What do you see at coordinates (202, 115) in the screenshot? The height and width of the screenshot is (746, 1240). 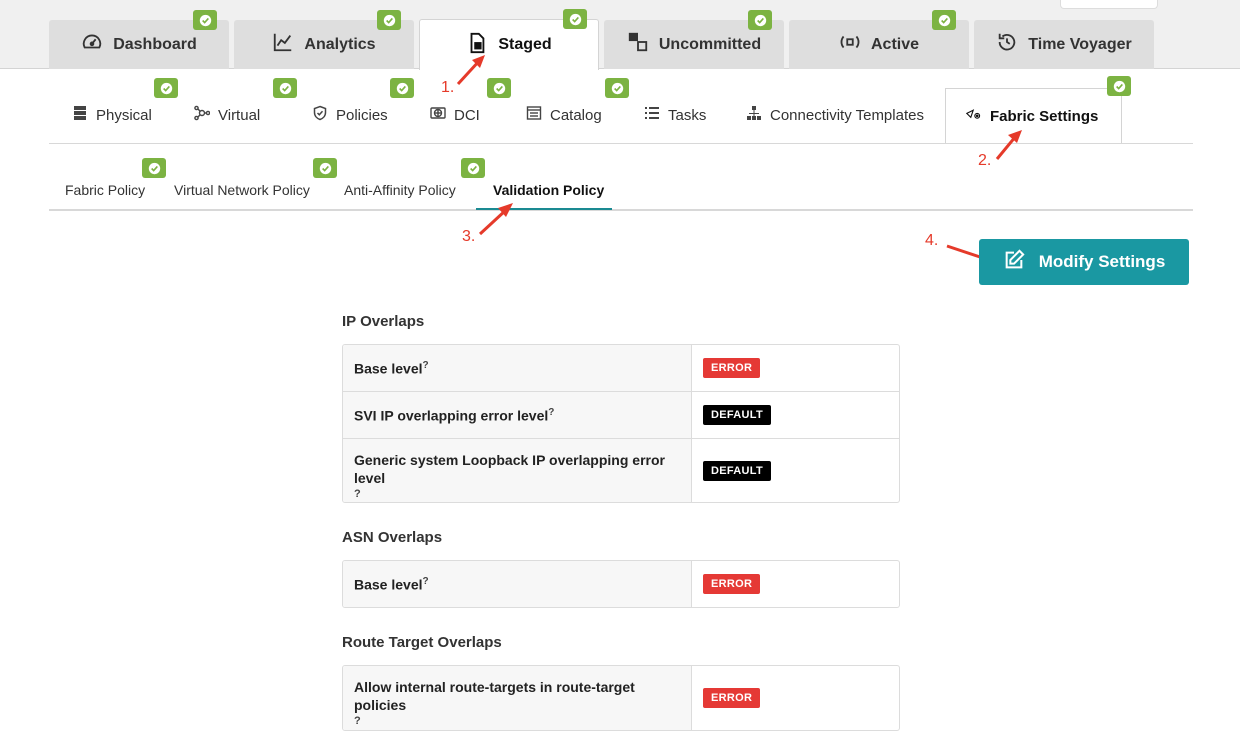 I see `network-nodes-icon` at bounding box center [202, 115].